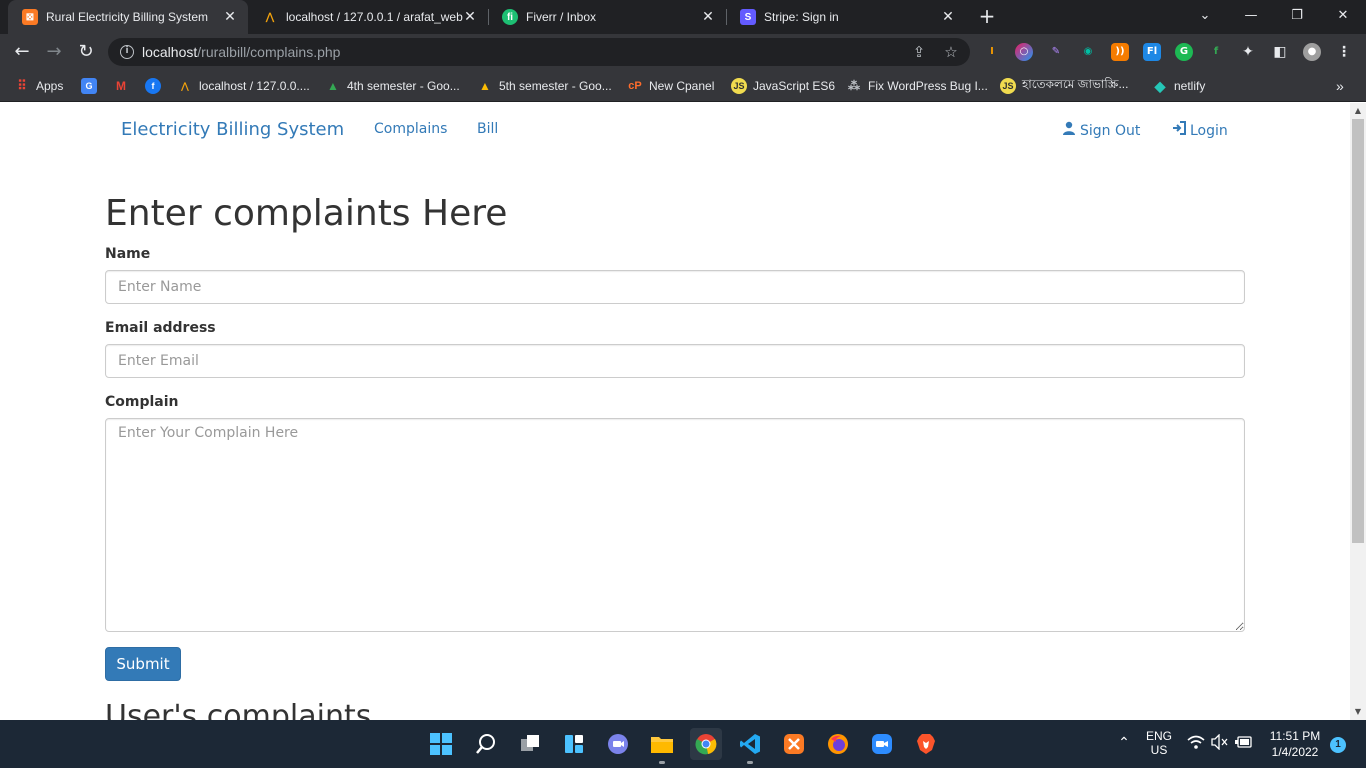 Image resolution: width=1366 pixels, height=768 pixels. Describe the element at coordinates (22, 52) in the screenshot. I see `back-arrow-icon: ←` at that location.